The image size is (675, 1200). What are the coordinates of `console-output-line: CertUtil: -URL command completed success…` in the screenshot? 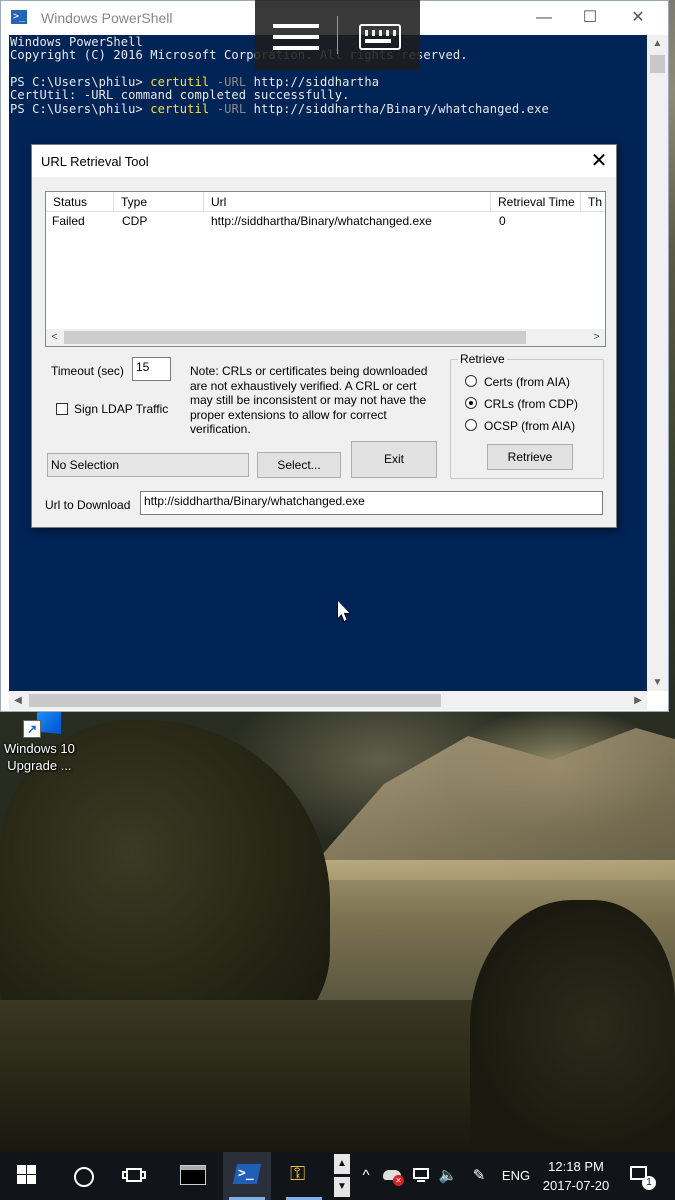 It's located at (180, 95).